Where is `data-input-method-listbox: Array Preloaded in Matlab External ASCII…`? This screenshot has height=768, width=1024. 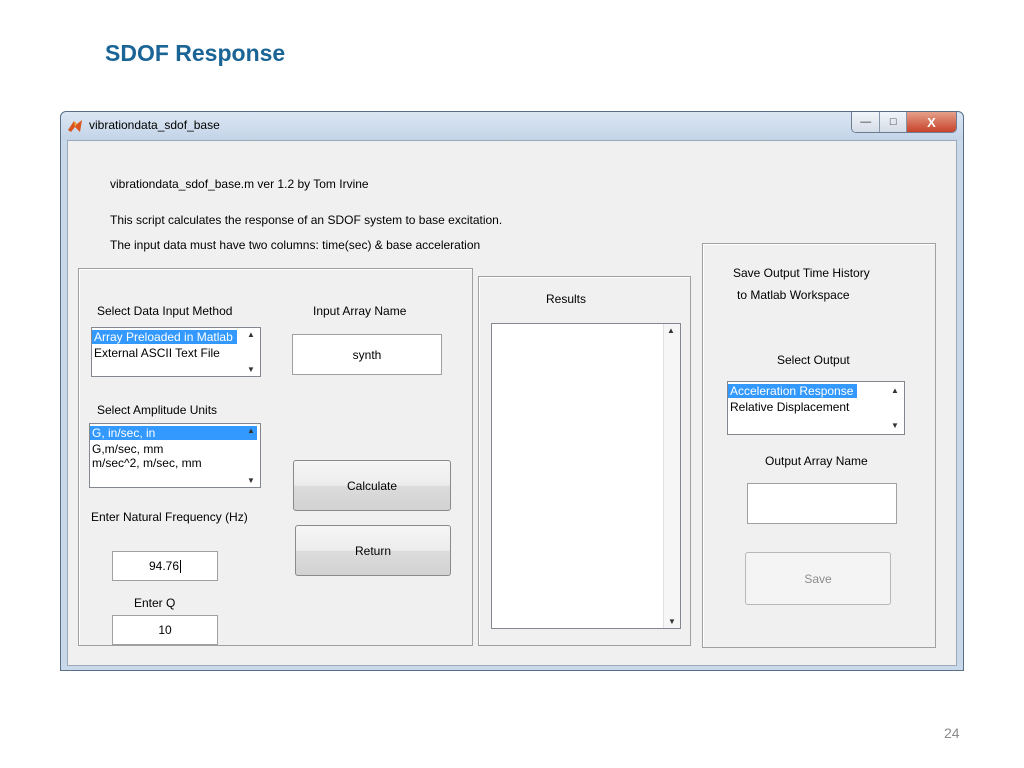
data-input-method-listbox: Array Preloaded in Matlab External ASCII… is located at coordinates (176, 352).